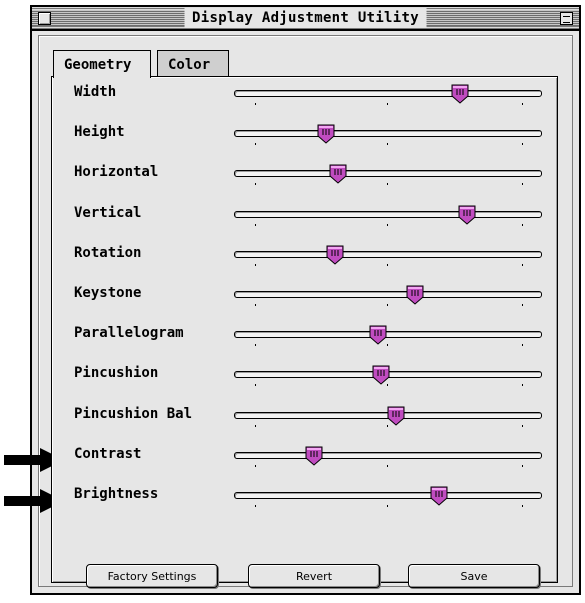 Image resolution: width=585 pixels, height=603 pixels. I want to click on slider-label: Pincushion Bal, so click(133, 413).